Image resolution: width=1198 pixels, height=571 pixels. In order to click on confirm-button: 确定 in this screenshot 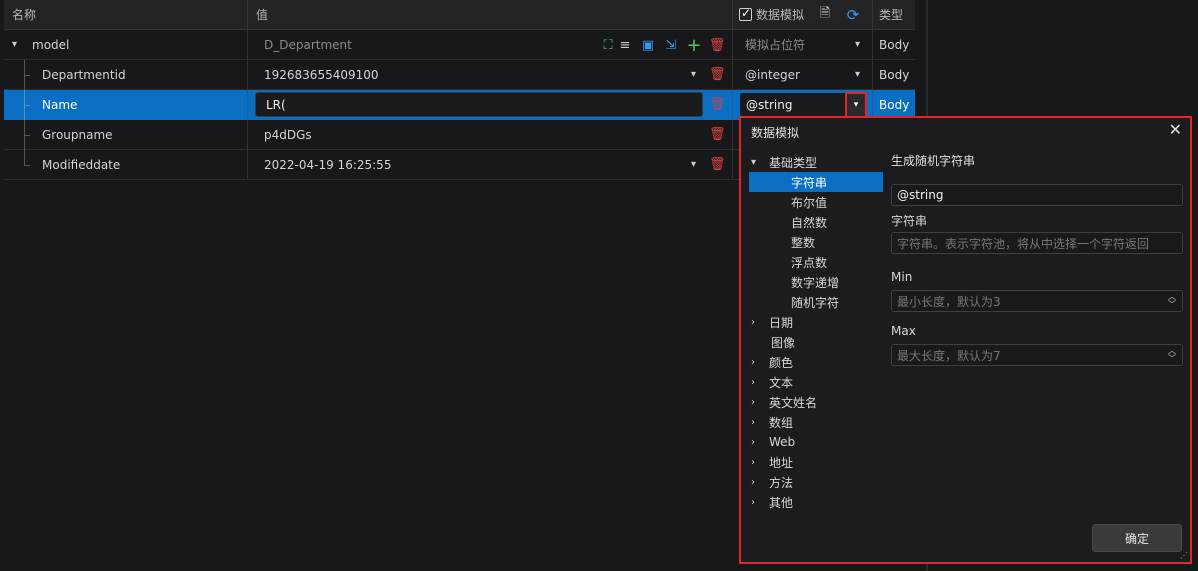, I will do `click(1137, 538)`.